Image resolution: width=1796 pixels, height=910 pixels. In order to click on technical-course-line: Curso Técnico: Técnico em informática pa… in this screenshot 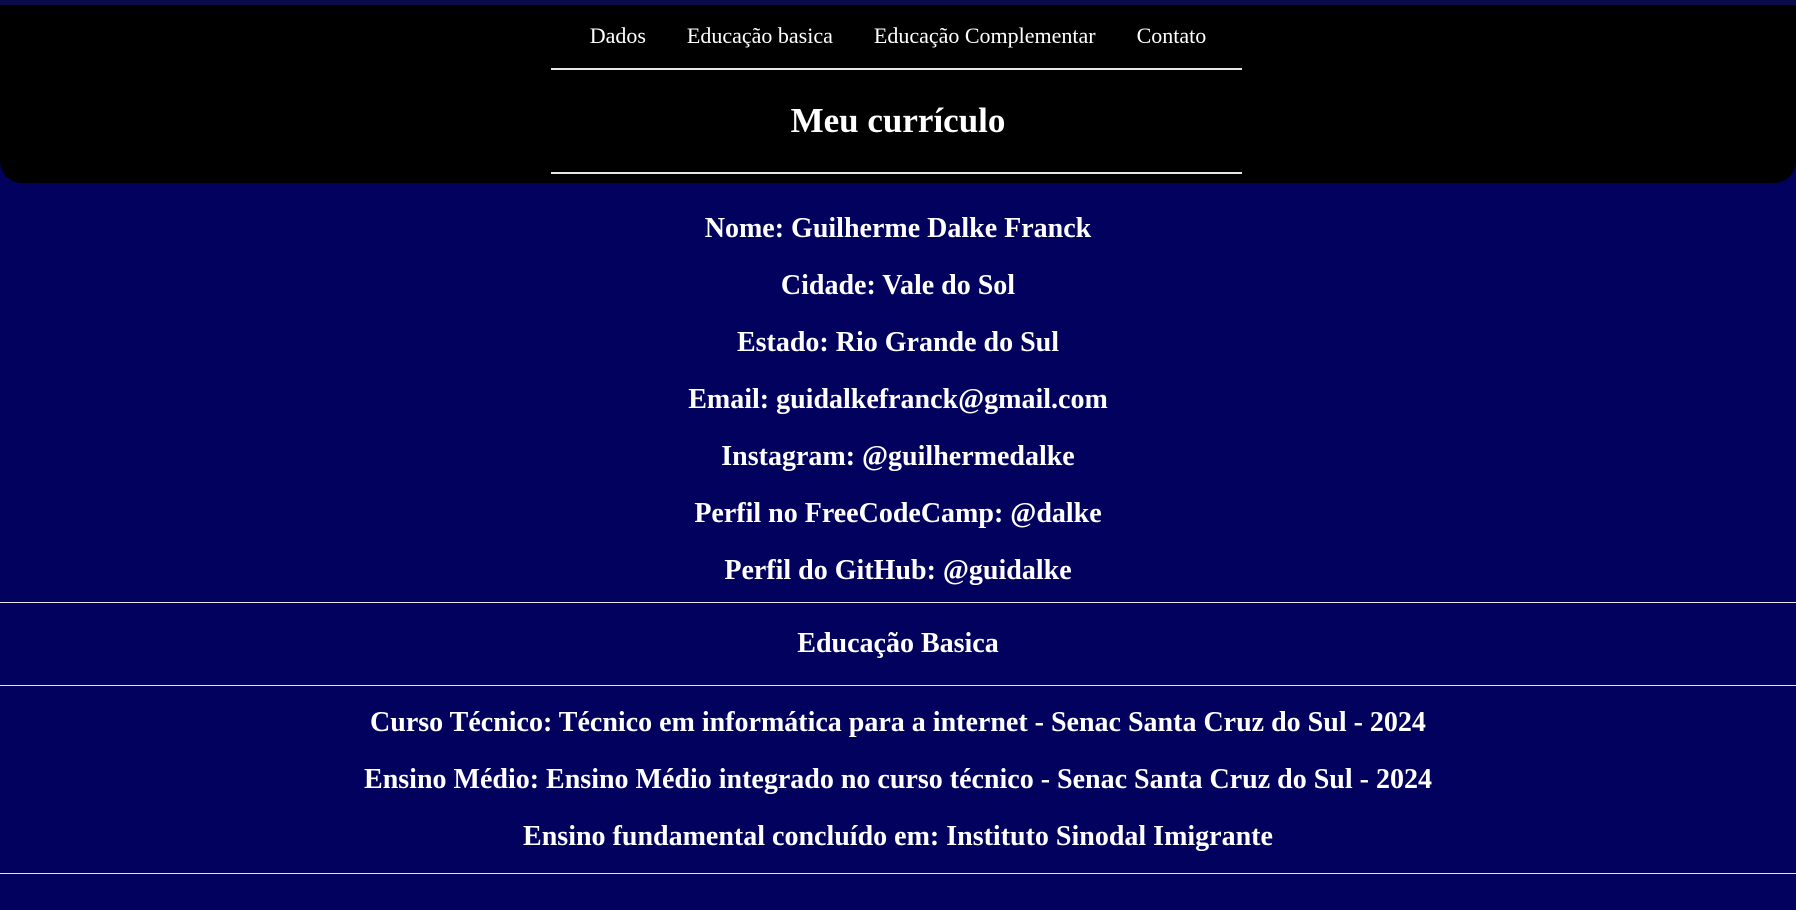, I will do `click(898, 722)`.